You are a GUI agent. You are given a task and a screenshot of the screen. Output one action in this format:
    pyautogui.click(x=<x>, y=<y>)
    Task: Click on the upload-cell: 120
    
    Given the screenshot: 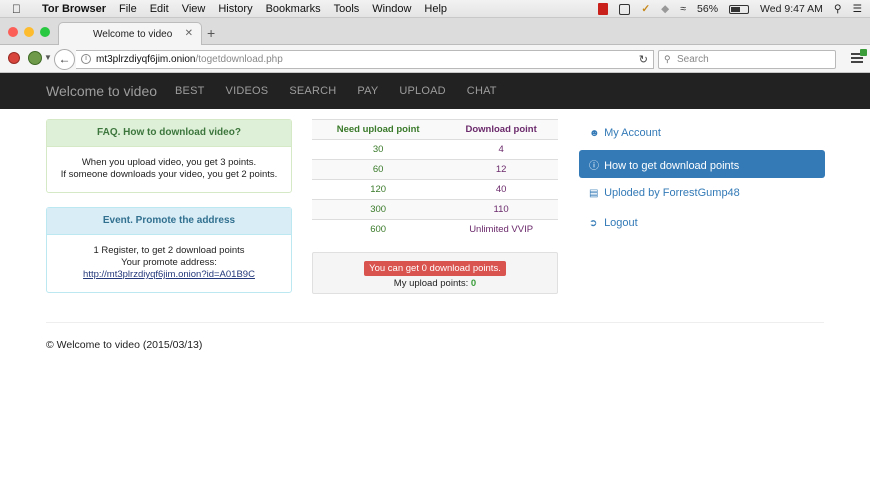 What is the action you would take?
    pyautogui.click(x=378, y=189)
    